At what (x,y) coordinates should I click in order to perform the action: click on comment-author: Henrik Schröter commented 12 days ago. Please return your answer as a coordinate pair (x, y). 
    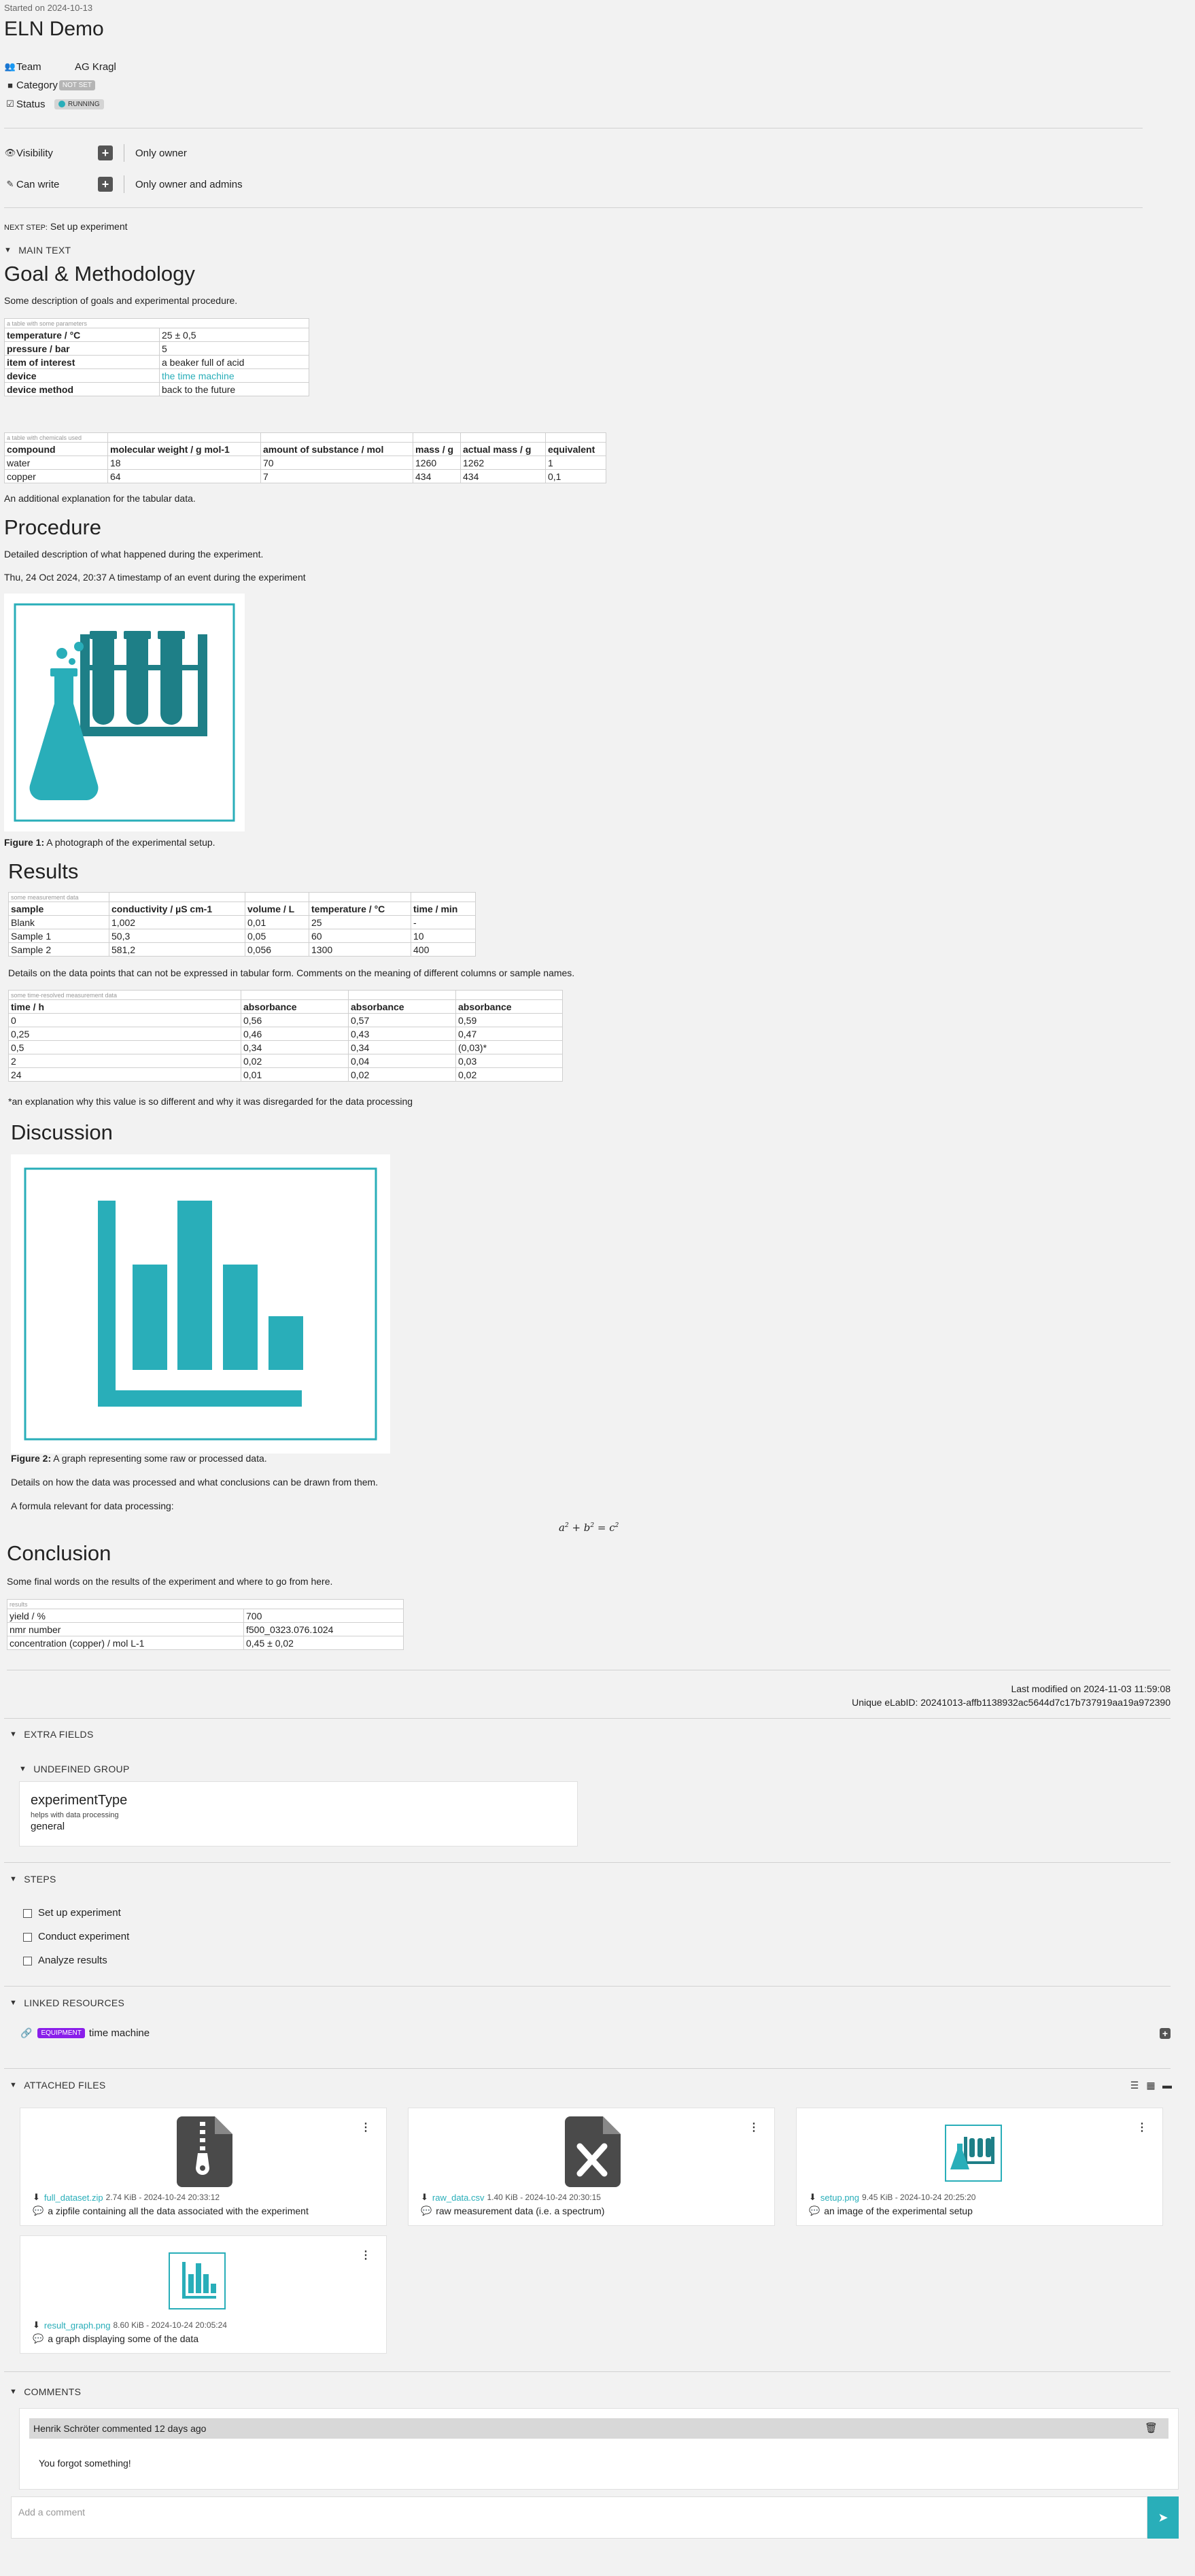
    Looking at the image, I should click on (120, 2428).